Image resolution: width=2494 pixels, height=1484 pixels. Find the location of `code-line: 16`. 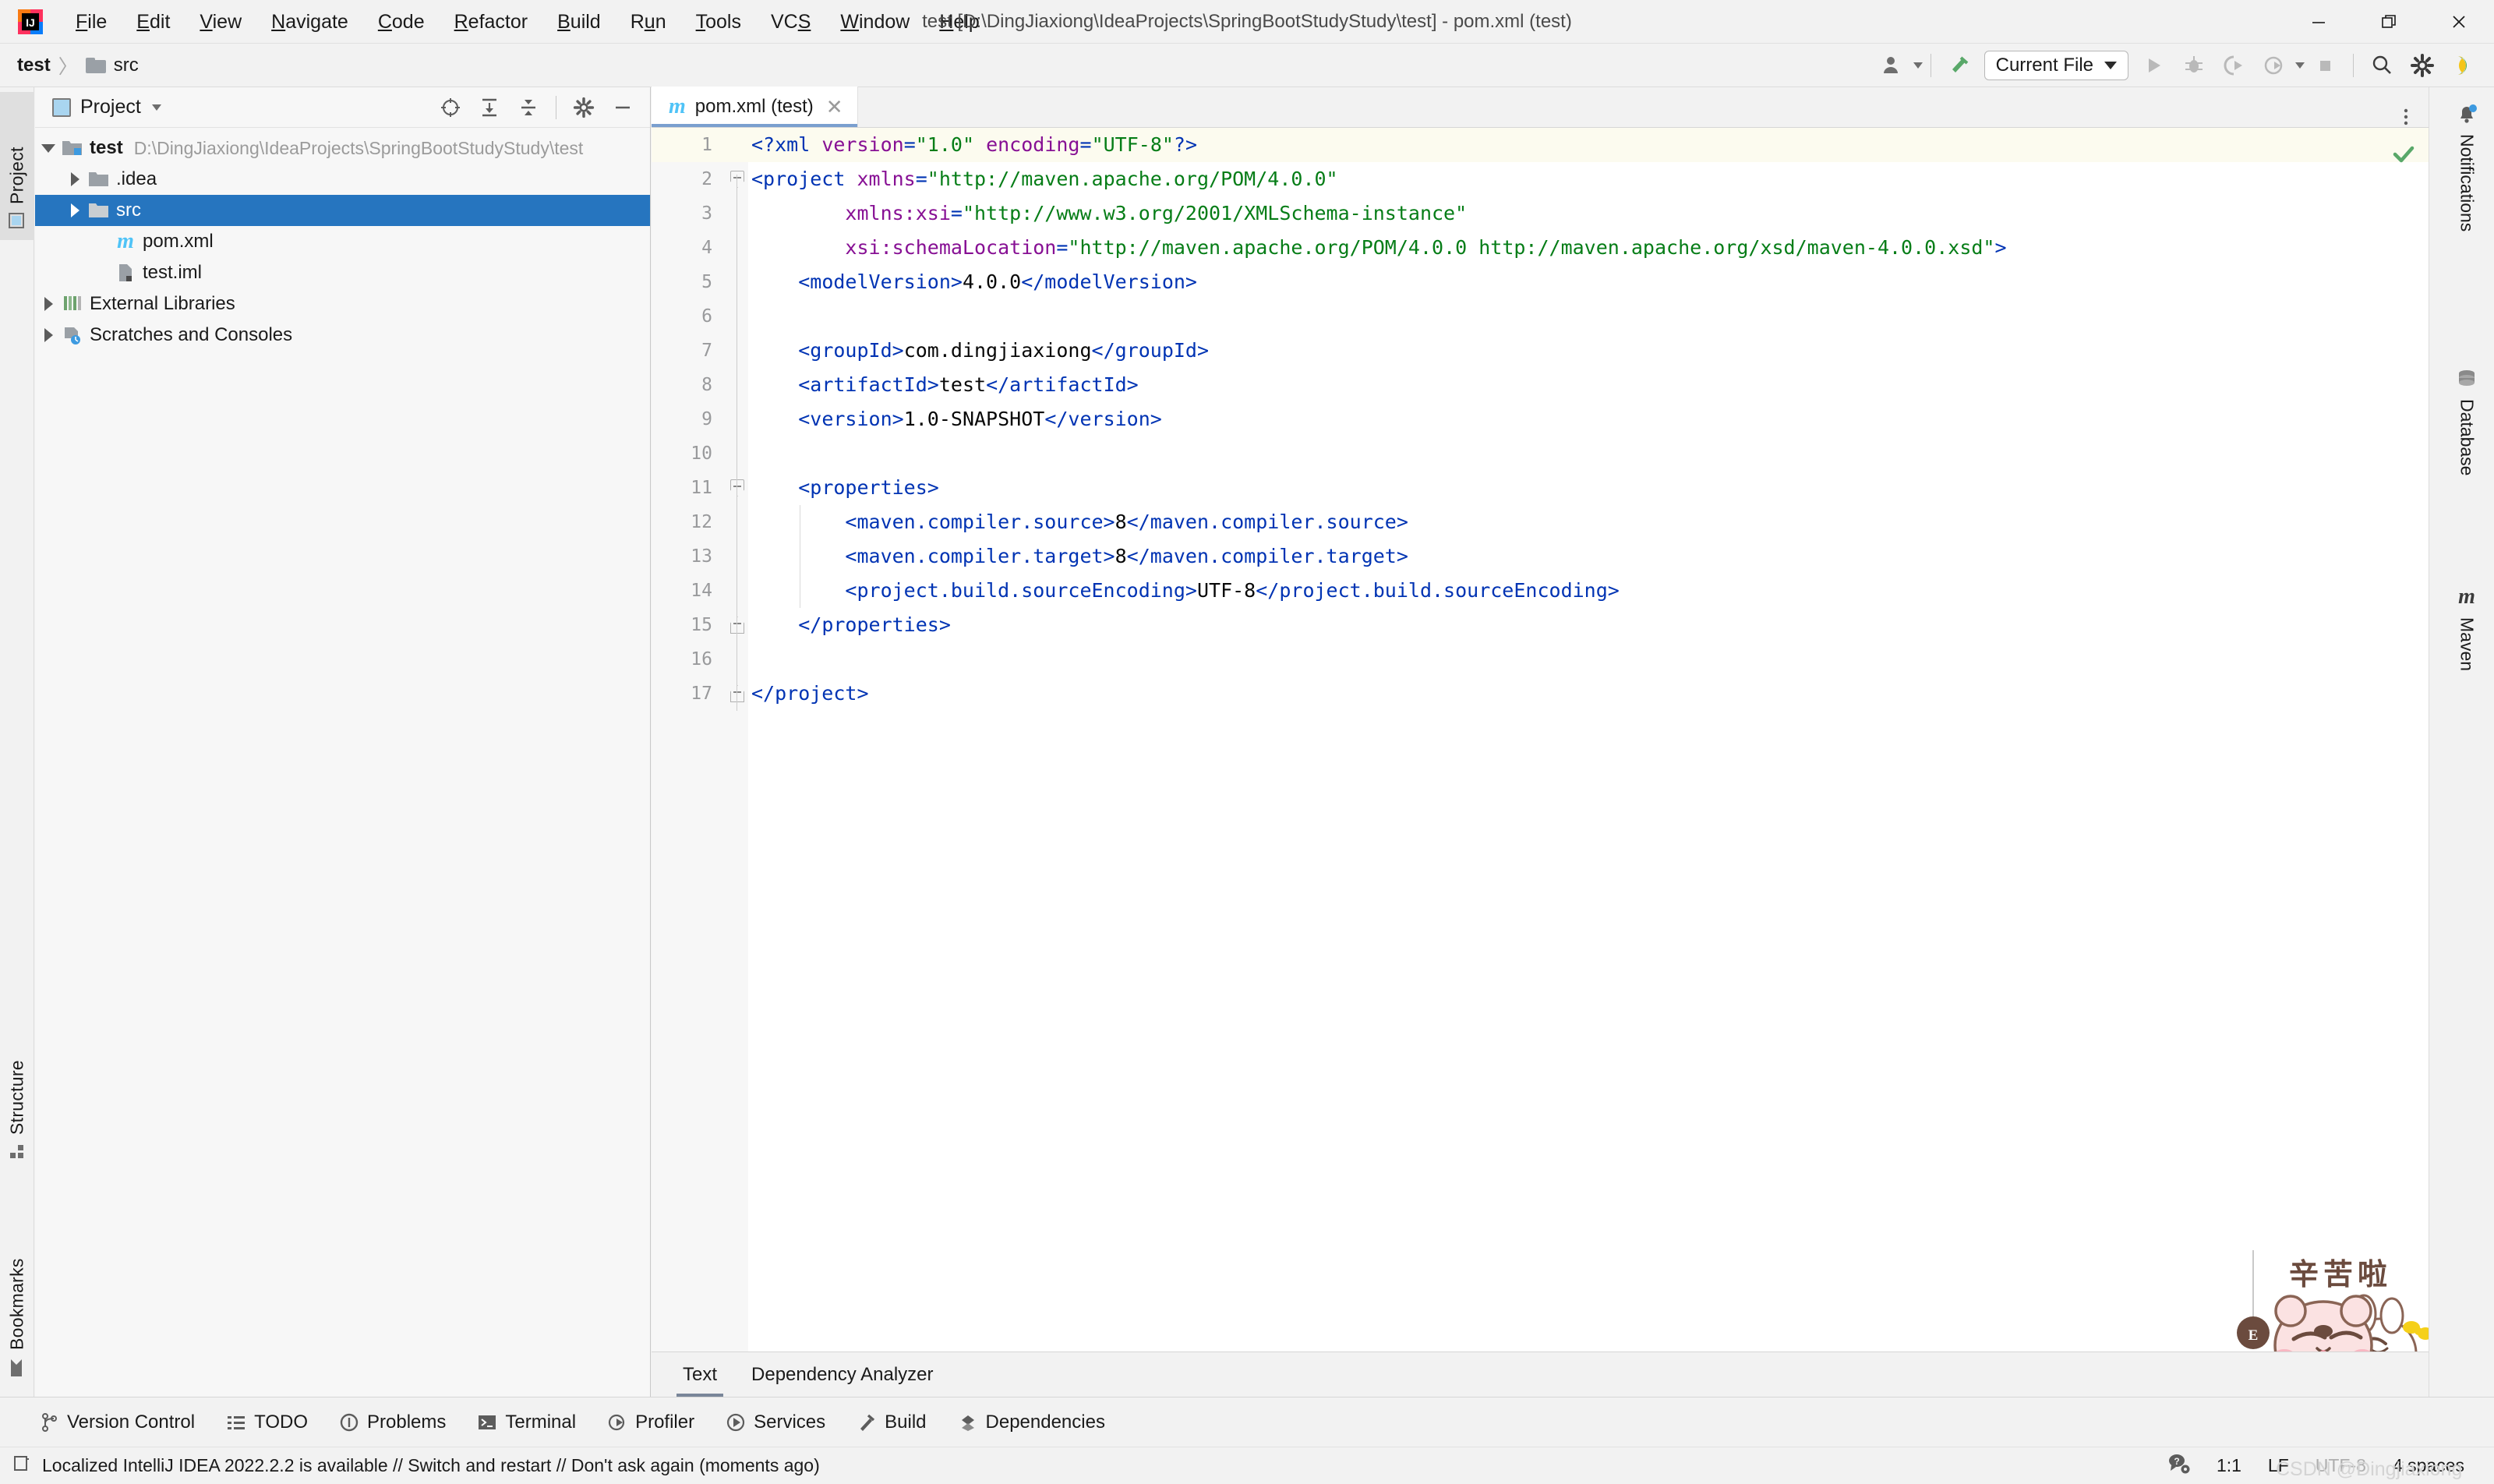

code-line: 16 is located at coordinates (1540, 659).